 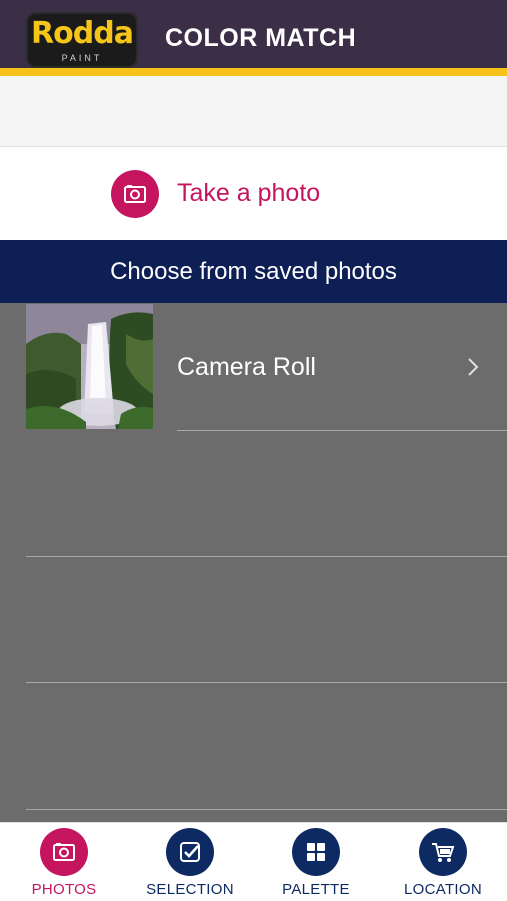 I want to click on tab-location: LOCATION, so click(x=443, y=862).